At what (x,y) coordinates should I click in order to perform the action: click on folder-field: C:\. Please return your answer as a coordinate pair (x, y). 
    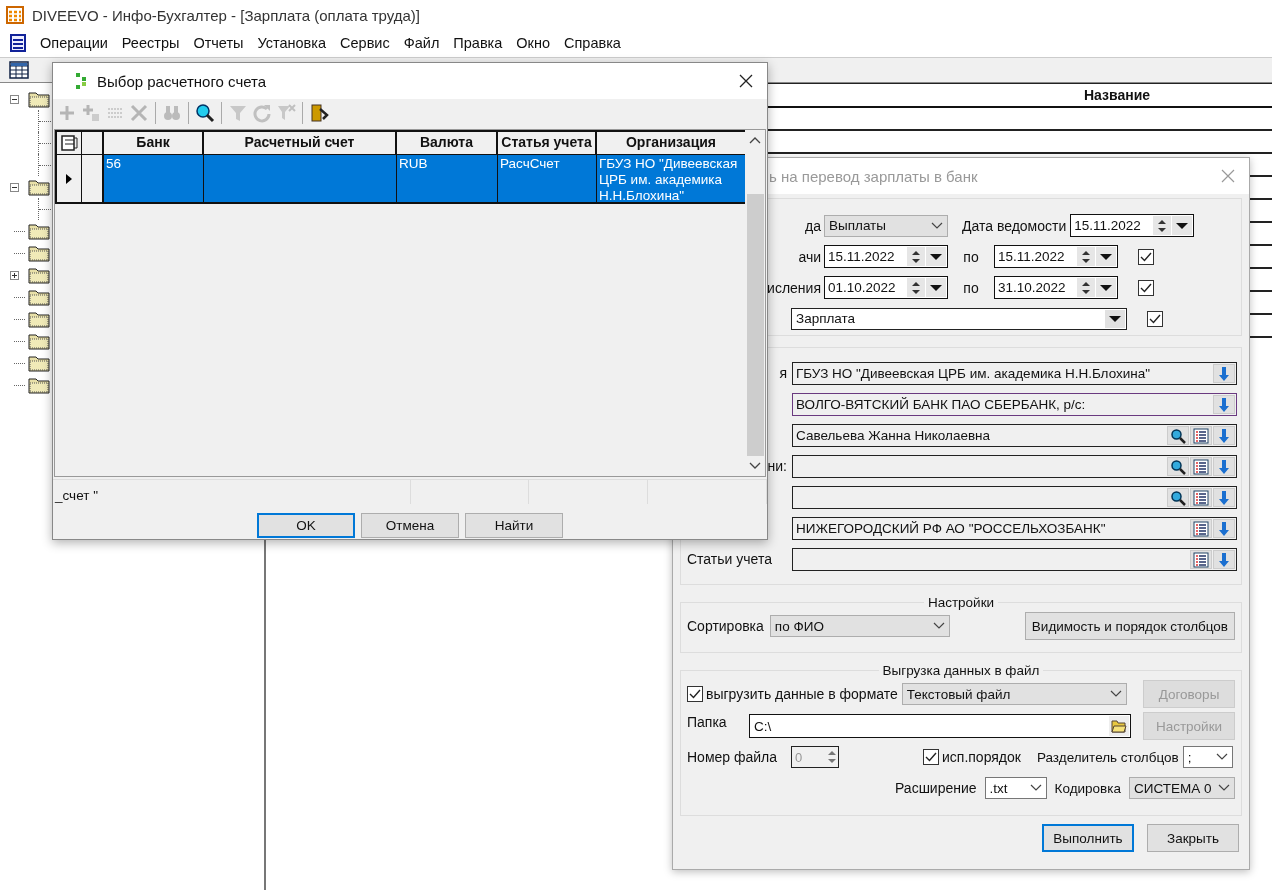
    Looking at the image, I should click on (940, 726).